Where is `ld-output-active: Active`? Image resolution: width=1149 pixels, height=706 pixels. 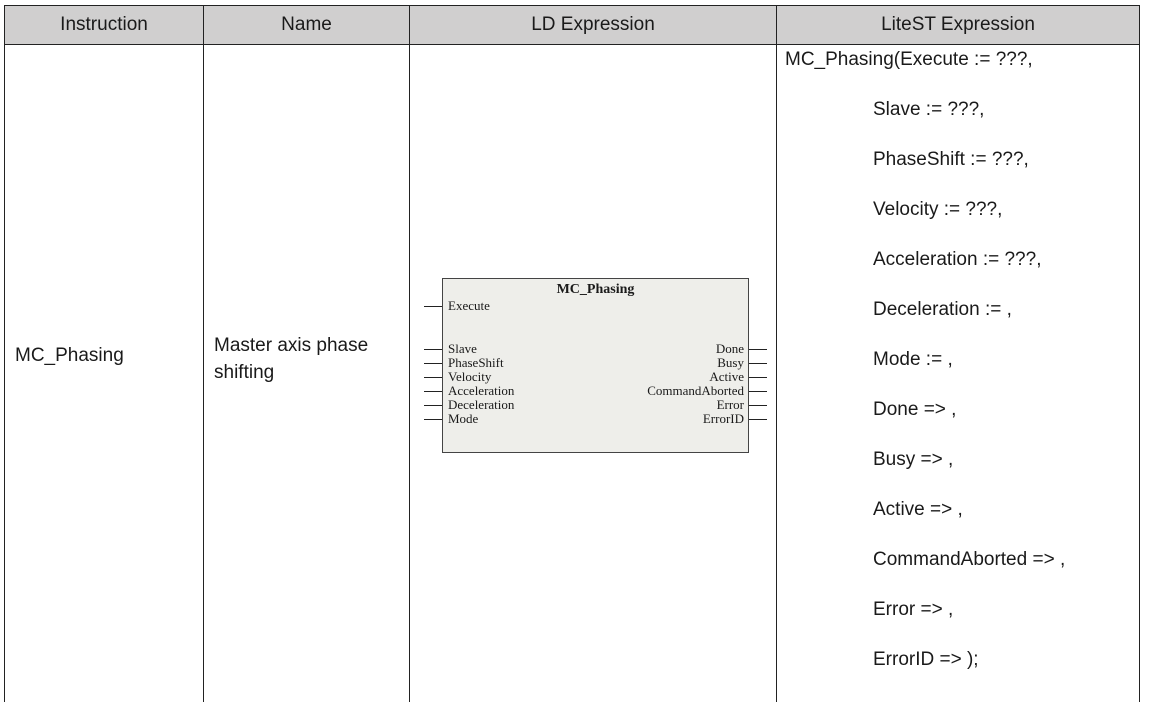 ld-output-active: Active is located at coordinates (726, 376).